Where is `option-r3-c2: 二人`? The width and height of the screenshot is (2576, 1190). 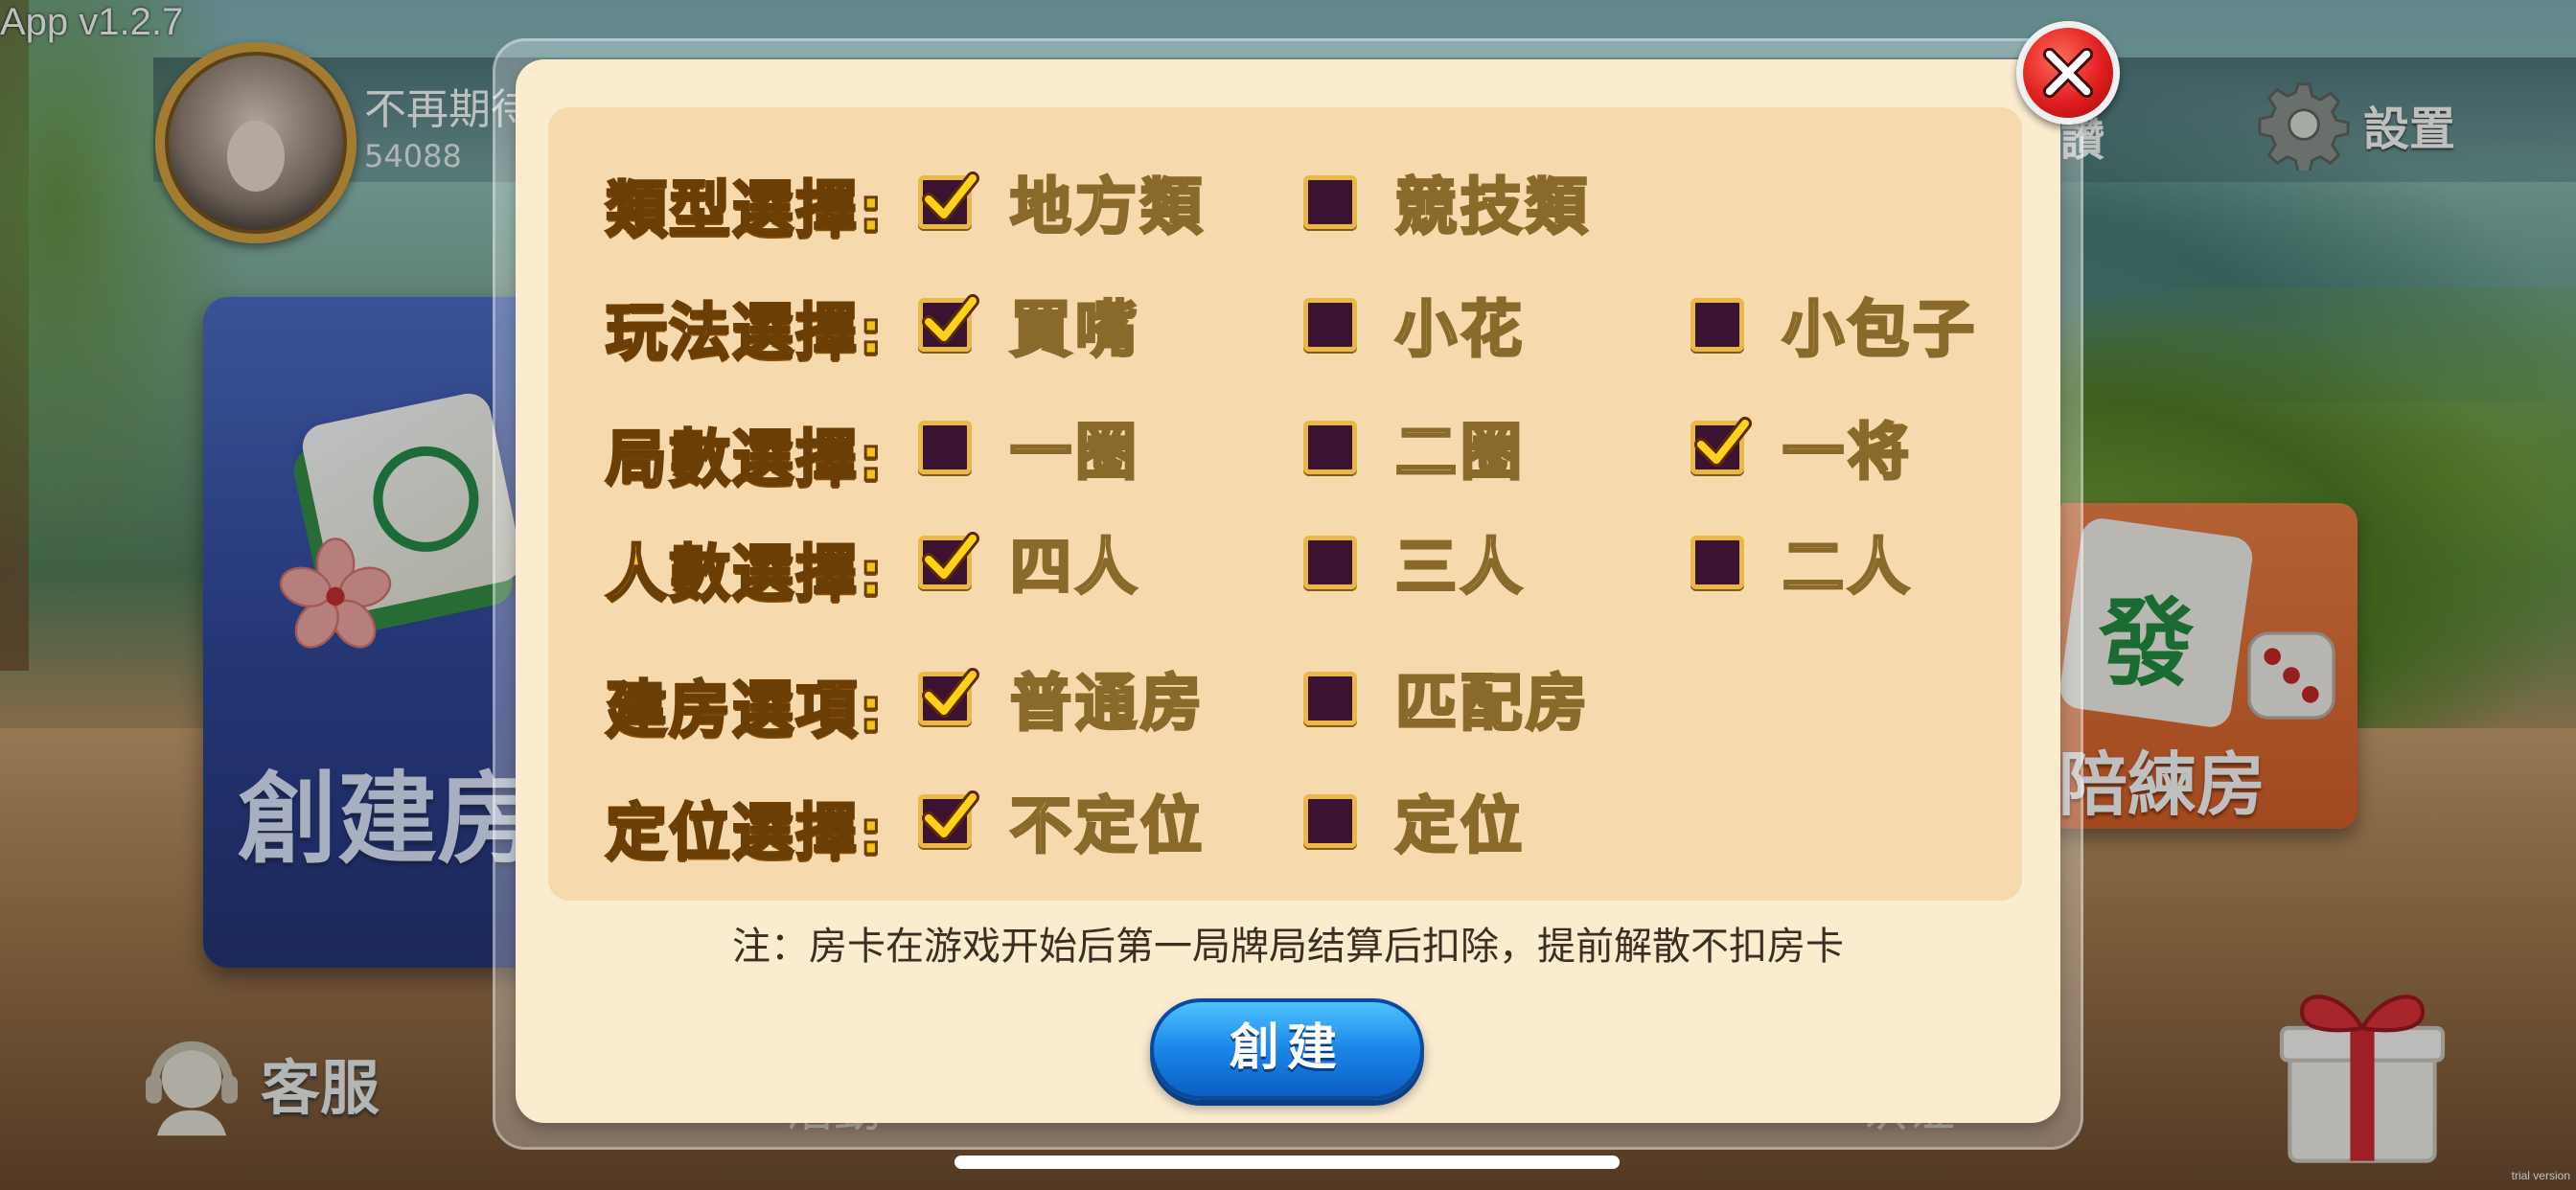
option-r3-c2: 二人 is located at coordinates (1801, 568).